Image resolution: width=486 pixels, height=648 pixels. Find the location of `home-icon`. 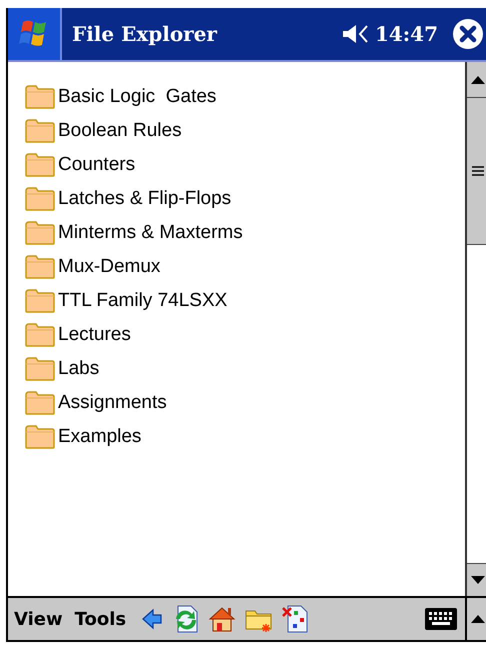

home-icon is located at coordinates (222, 619).